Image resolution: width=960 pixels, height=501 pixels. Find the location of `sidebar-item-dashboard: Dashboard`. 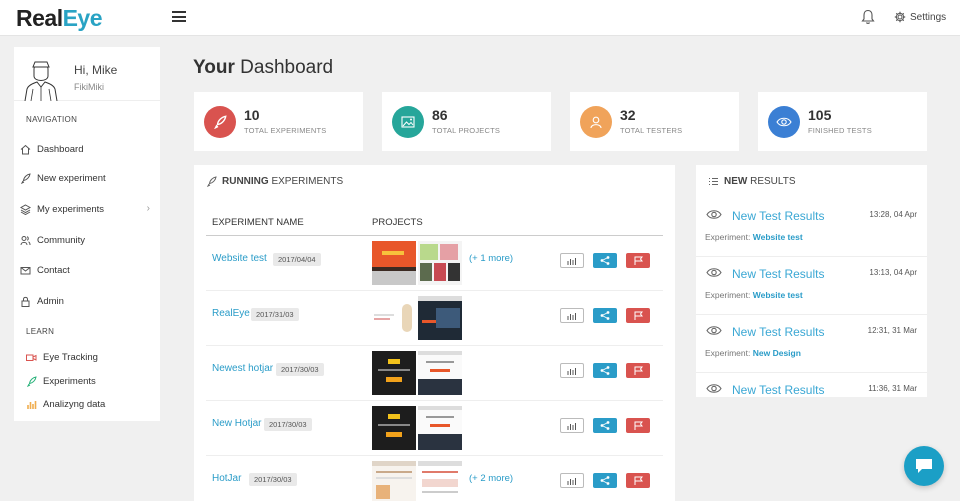

sidebar-item-dashboard: Dashboard is located at coordinates (88, 149).